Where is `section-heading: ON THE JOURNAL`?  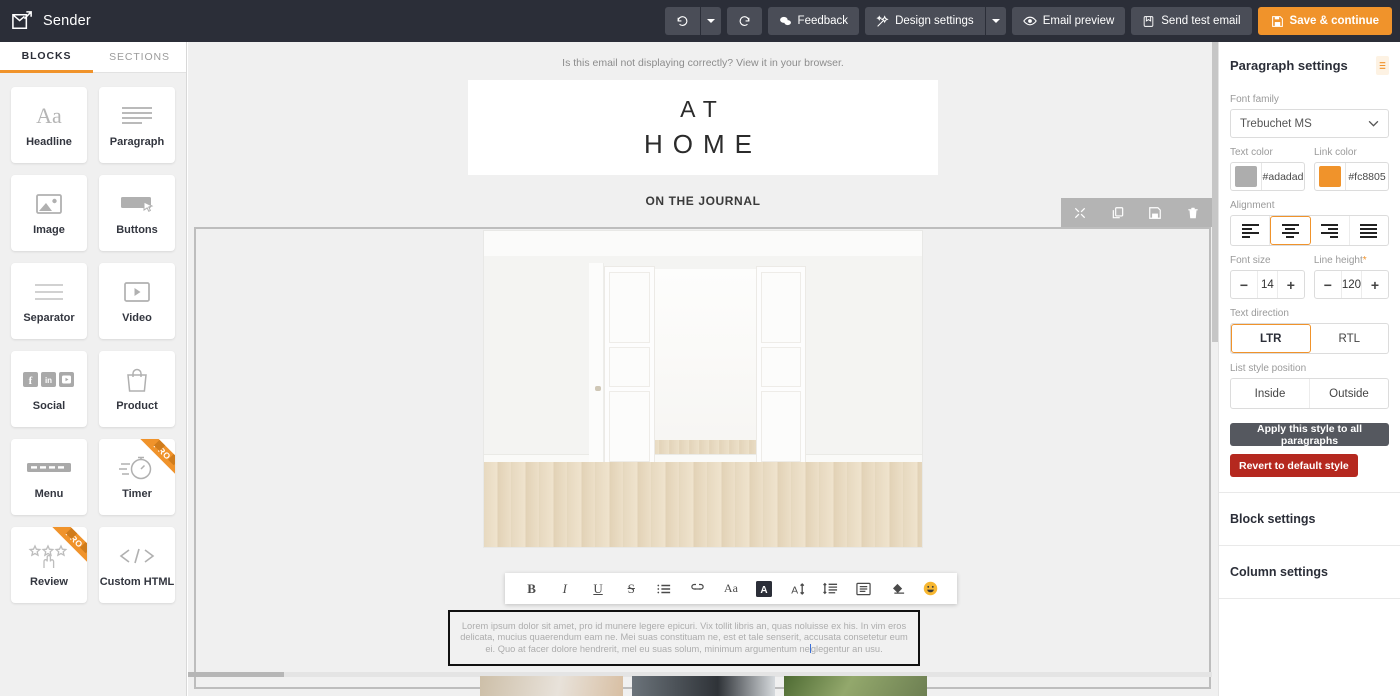 section-heading: ON THE JOURNAL is located at coordinates (703, 191).